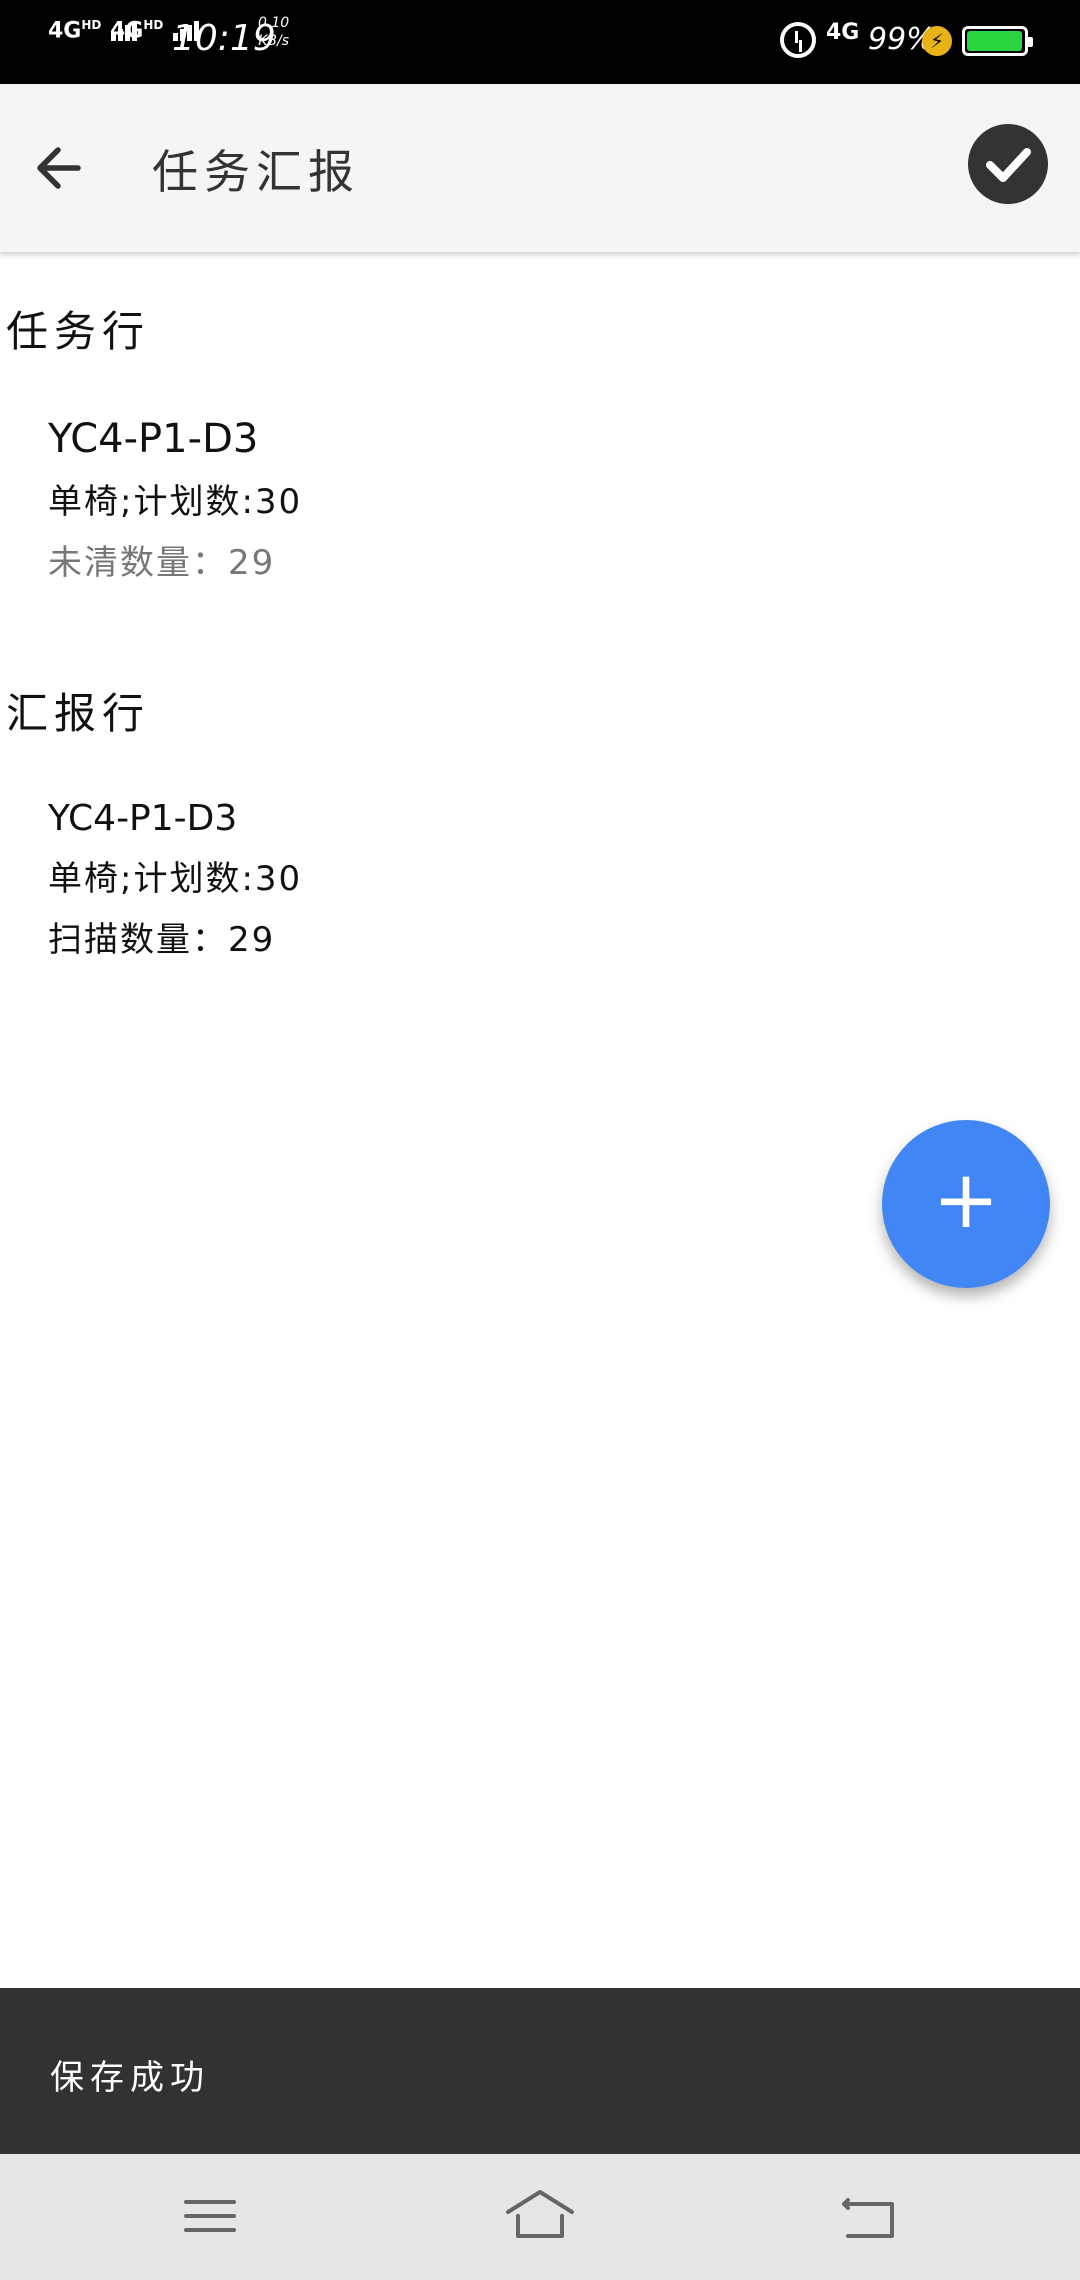  What do you see at coordinates (78, 331) in the screenshot?
I see `task-section-title: 任务行` at bounding box center [78, 331].